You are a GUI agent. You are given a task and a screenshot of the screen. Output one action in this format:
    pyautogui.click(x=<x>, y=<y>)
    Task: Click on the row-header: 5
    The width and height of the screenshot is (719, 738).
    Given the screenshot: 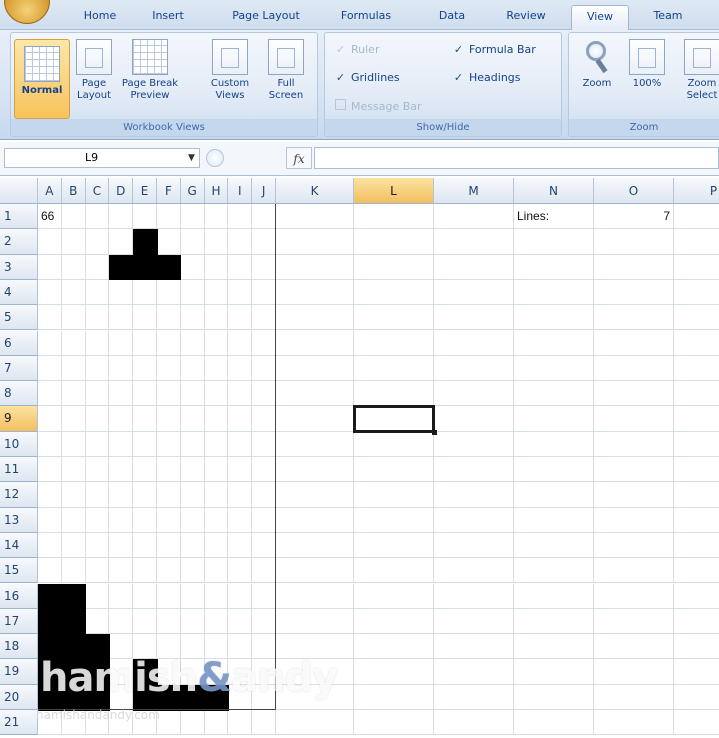 What is the action you would take?
    pyautogui.click(x=19, y=318)
    